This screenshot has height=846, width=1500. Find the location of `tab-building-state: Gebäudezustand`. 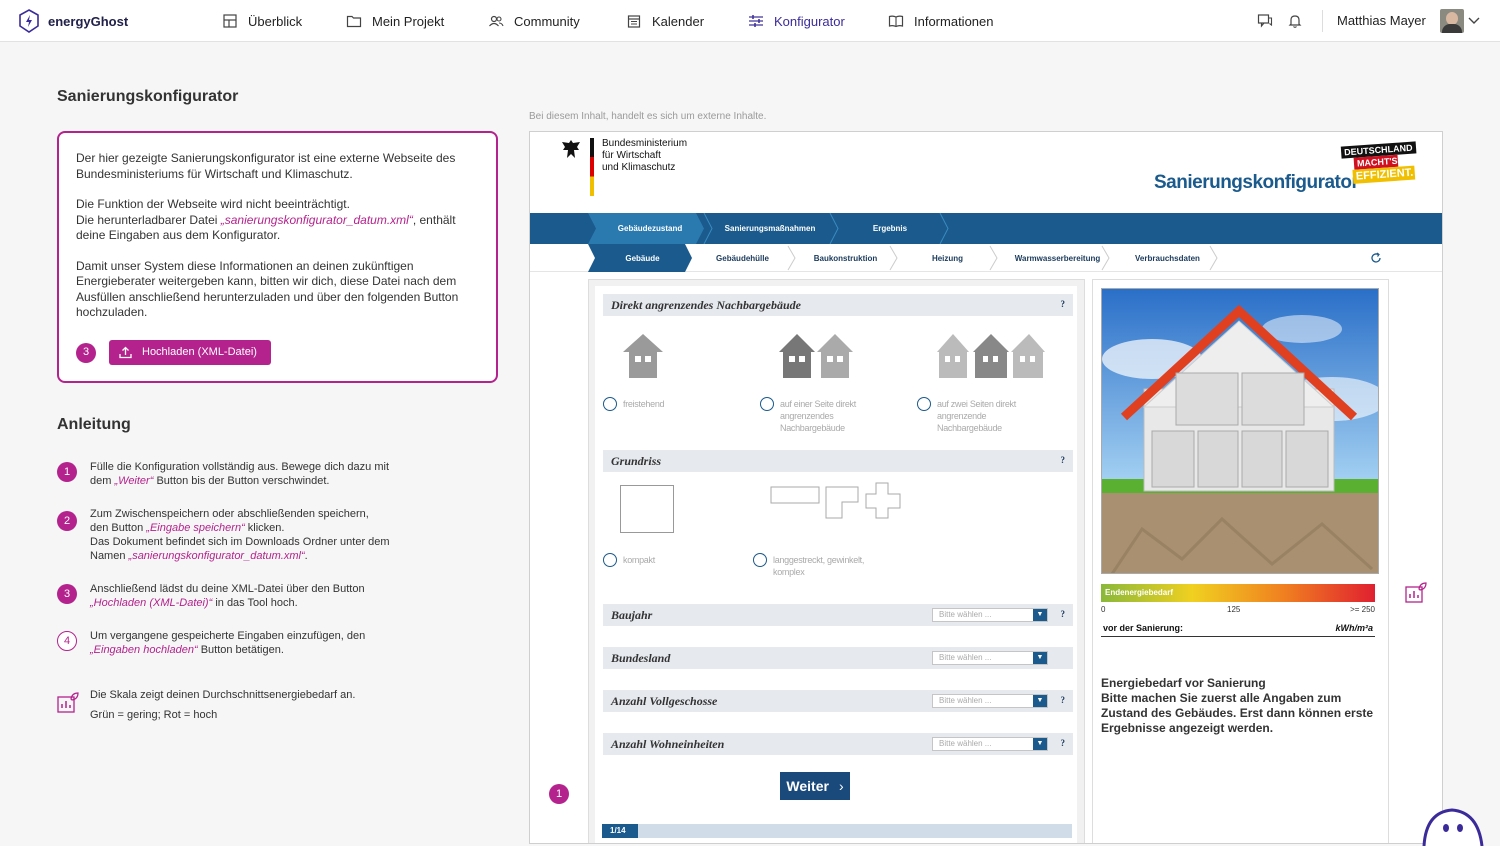

tab-building-state: Gebäudezustand is located at coordinates (650, 228).